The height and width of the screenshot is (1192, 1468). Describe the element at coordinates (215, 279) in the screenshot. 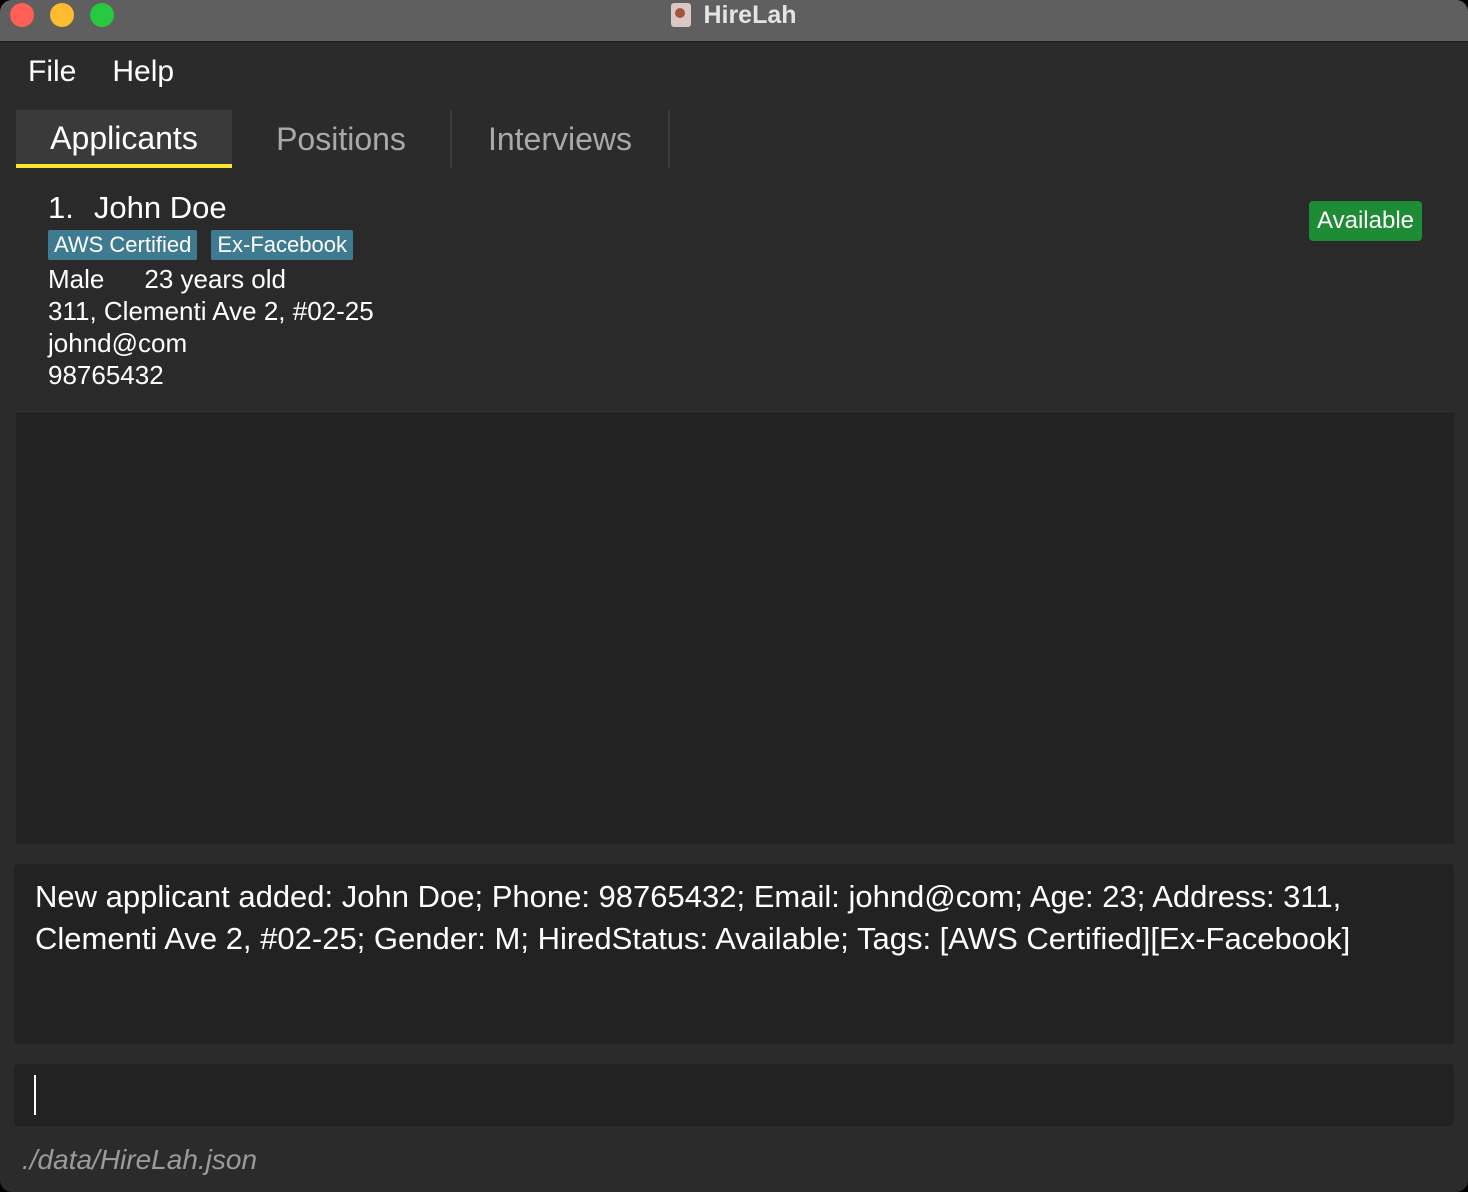

I see `applicant-age: 23 years old` at that location.